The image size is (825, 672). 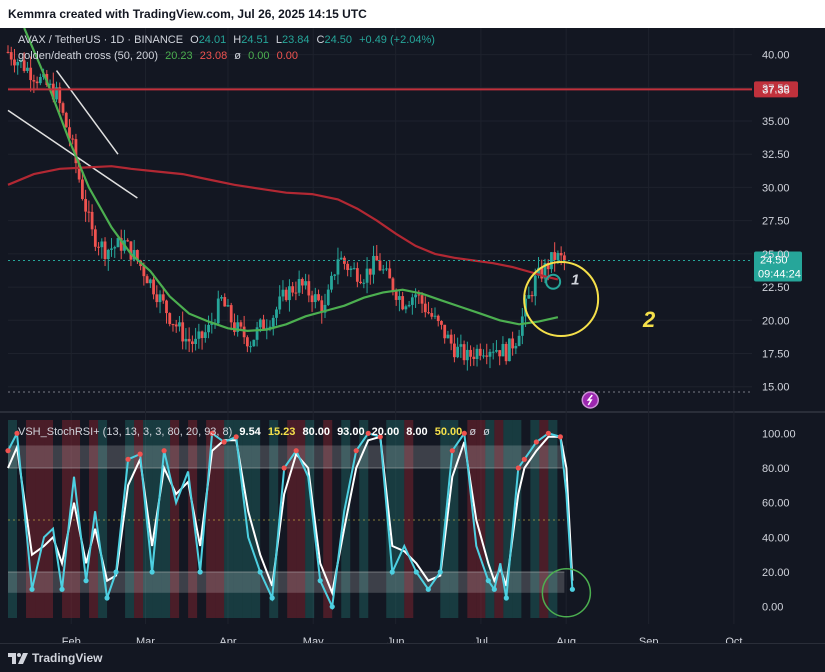 What do you see at coordinates (779, 434) in the screenshot?
I see `rsi-tick-label: 100.00` at bounding box center [779, 434].